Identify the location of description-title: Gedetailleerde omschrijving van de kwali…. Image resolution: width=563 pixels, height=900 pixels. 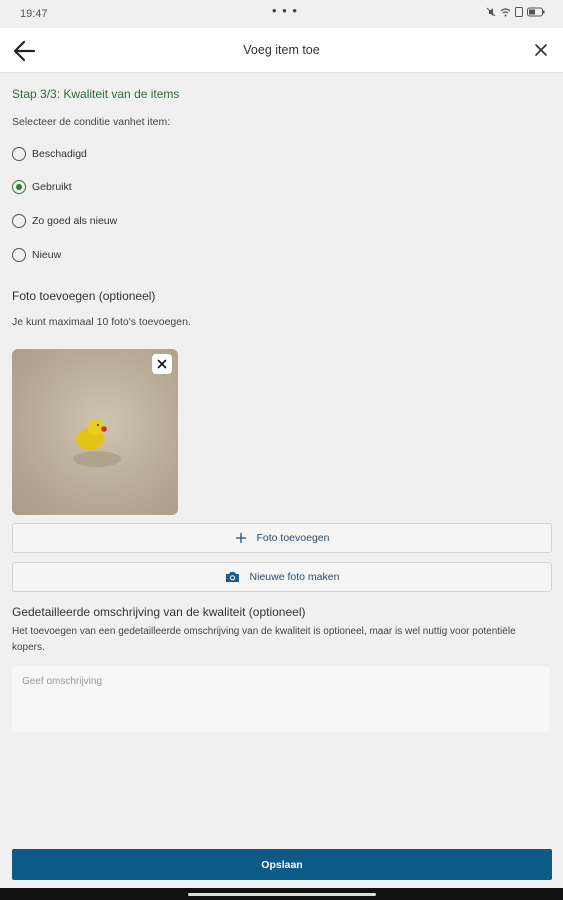
(159, 612).